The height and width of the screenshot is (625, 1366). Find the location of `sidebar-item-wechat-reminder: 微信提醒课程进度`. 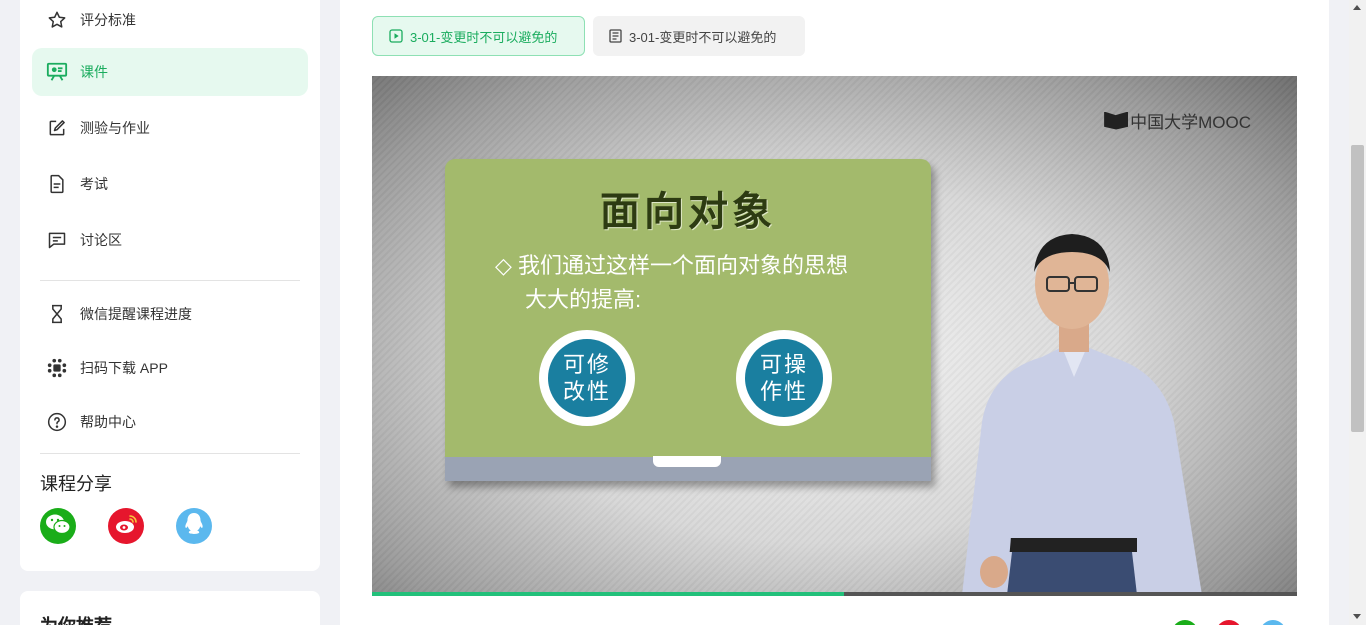

sidebar-item-wechat-reminder: 微信提醒课程进度 is located at coordinates (170, 314).